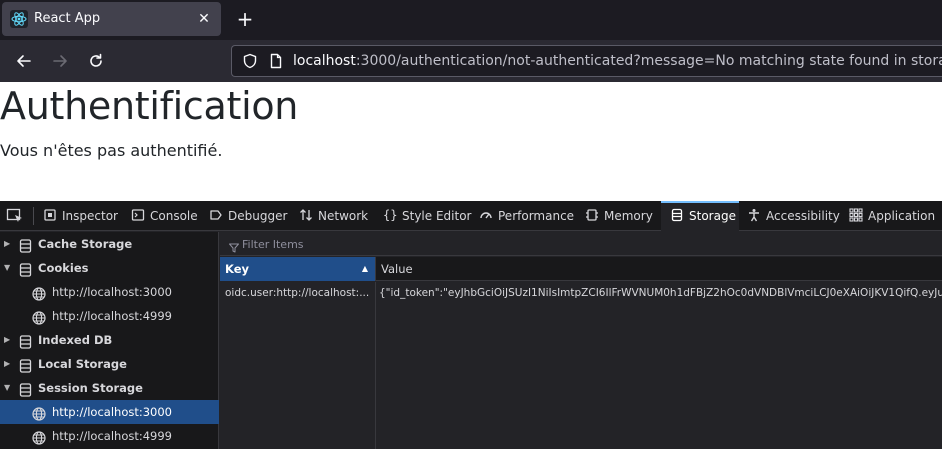 The height and width of the screenshot is (449, 942). I want to click on devtools-tab-label: Memory, so click(628, 216).